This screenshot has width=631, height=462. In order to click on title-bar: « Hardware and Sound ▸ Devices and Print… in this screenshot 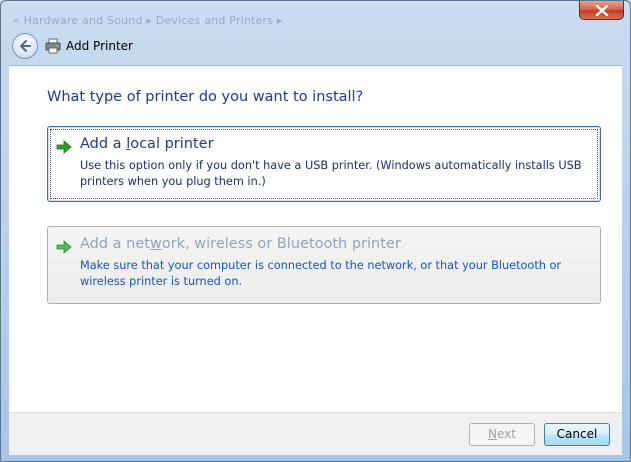, I will do `click(315, 16)`.